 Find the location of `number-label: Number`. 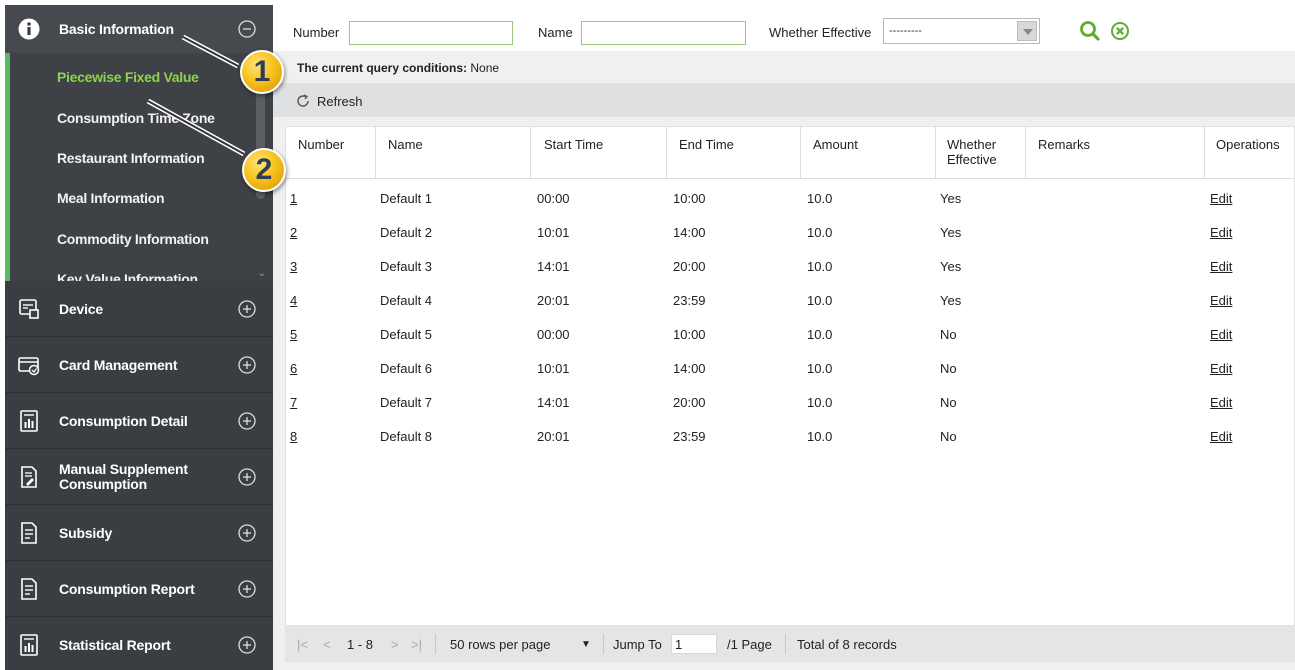

number-label: Number is located at coordinates (316, 32).